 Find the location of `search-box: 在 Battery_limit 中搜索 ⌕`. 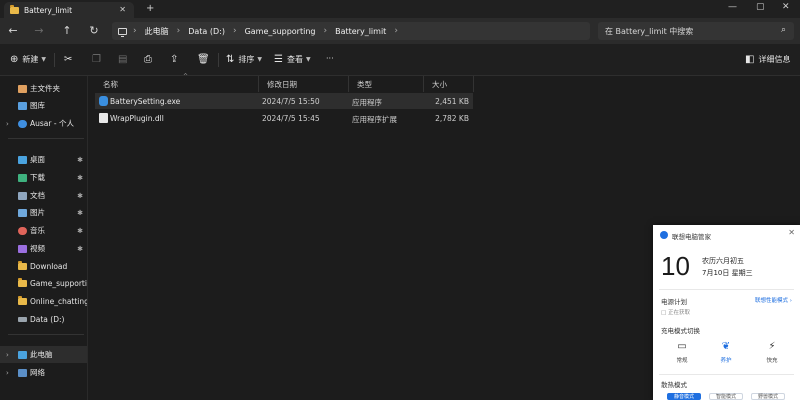

search-box: 在 Battery_limit 中搜索 ⌕ is located at coordinates (696, 31).